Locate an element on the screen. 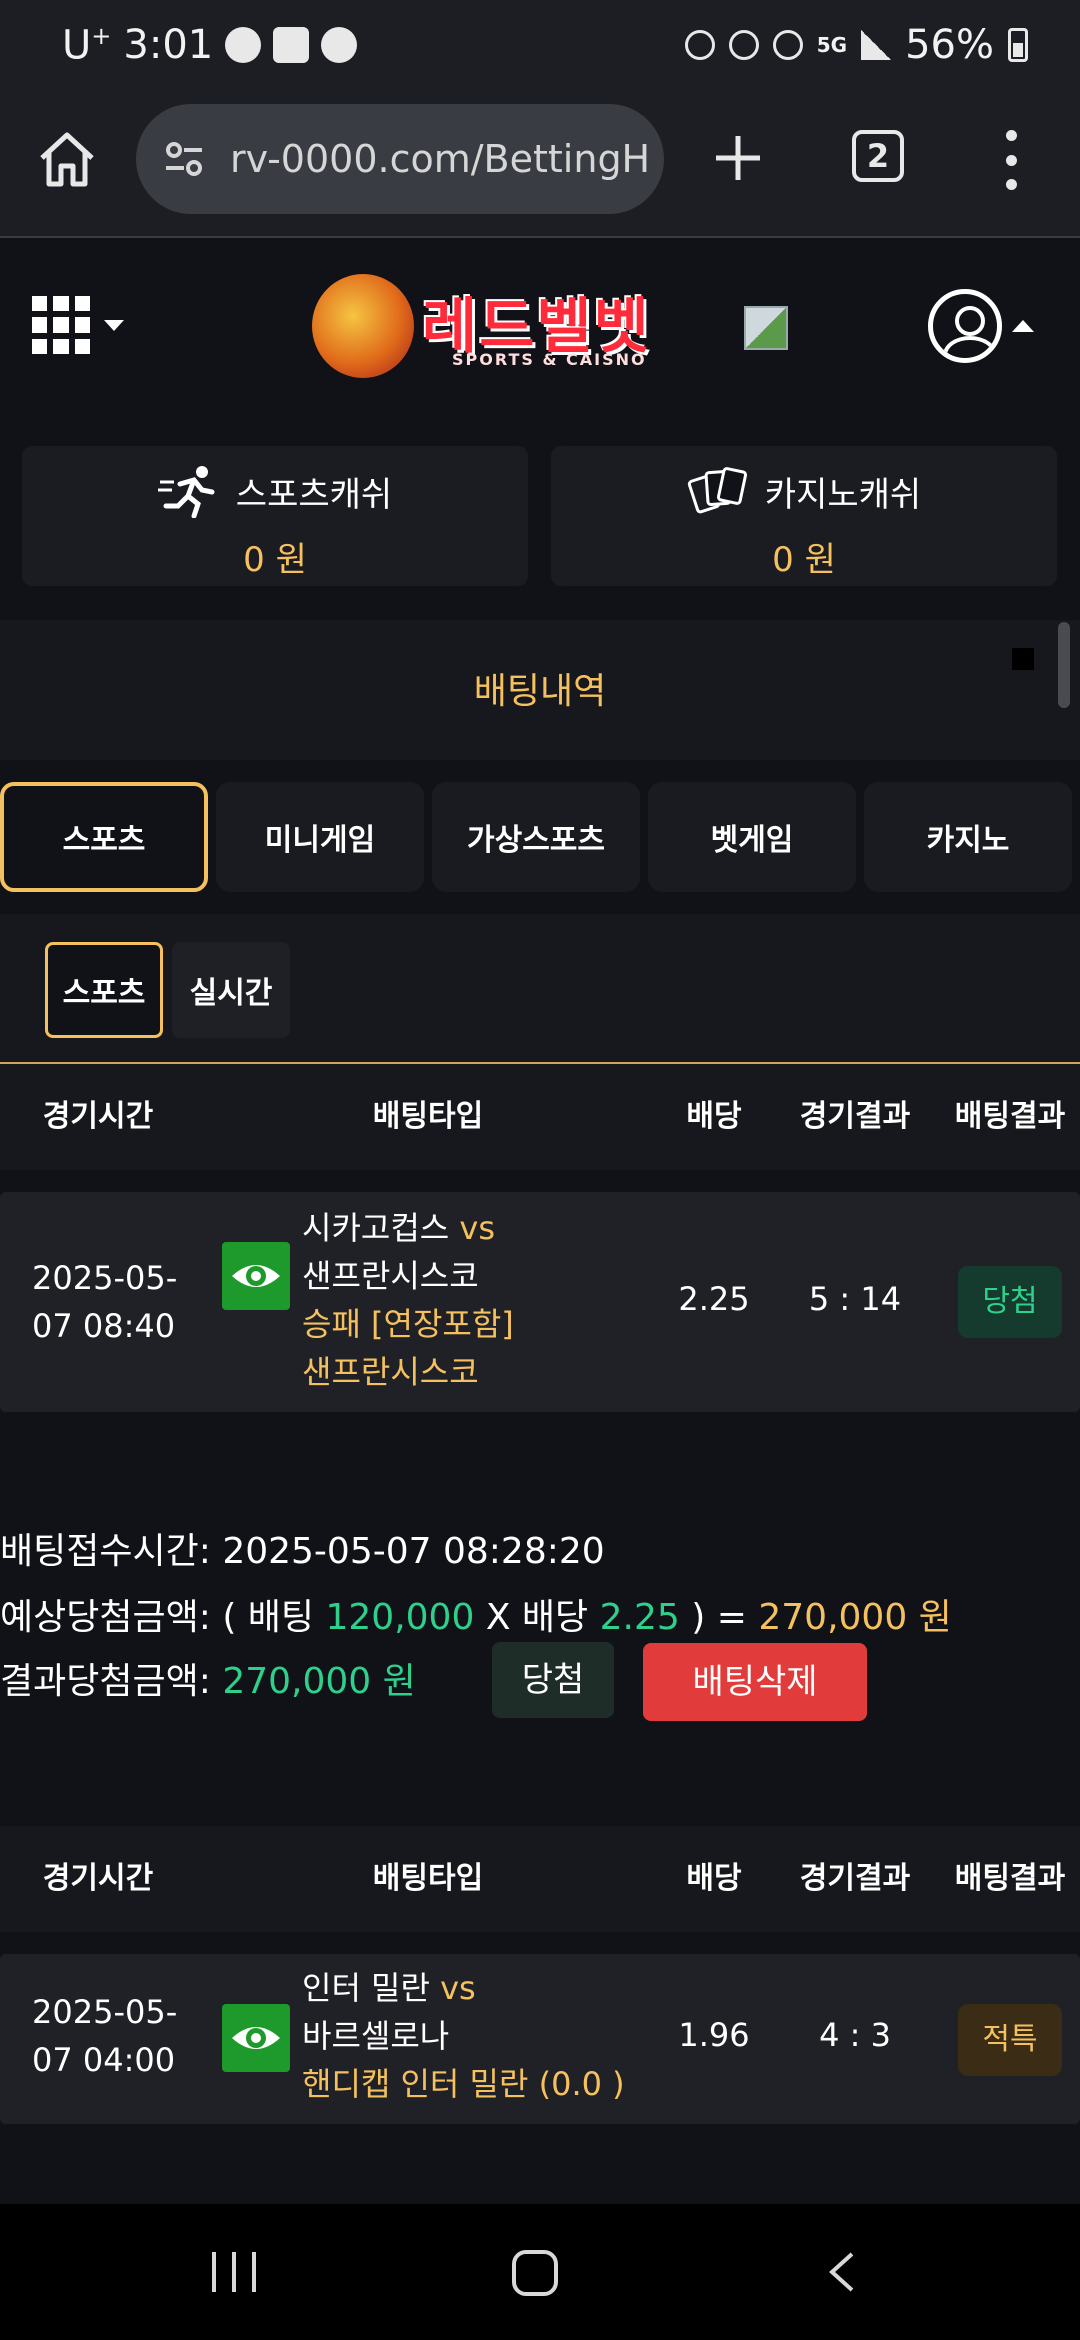  sports-cash-label: 스포츠캐쉬 is located at coordinates (314, 494).